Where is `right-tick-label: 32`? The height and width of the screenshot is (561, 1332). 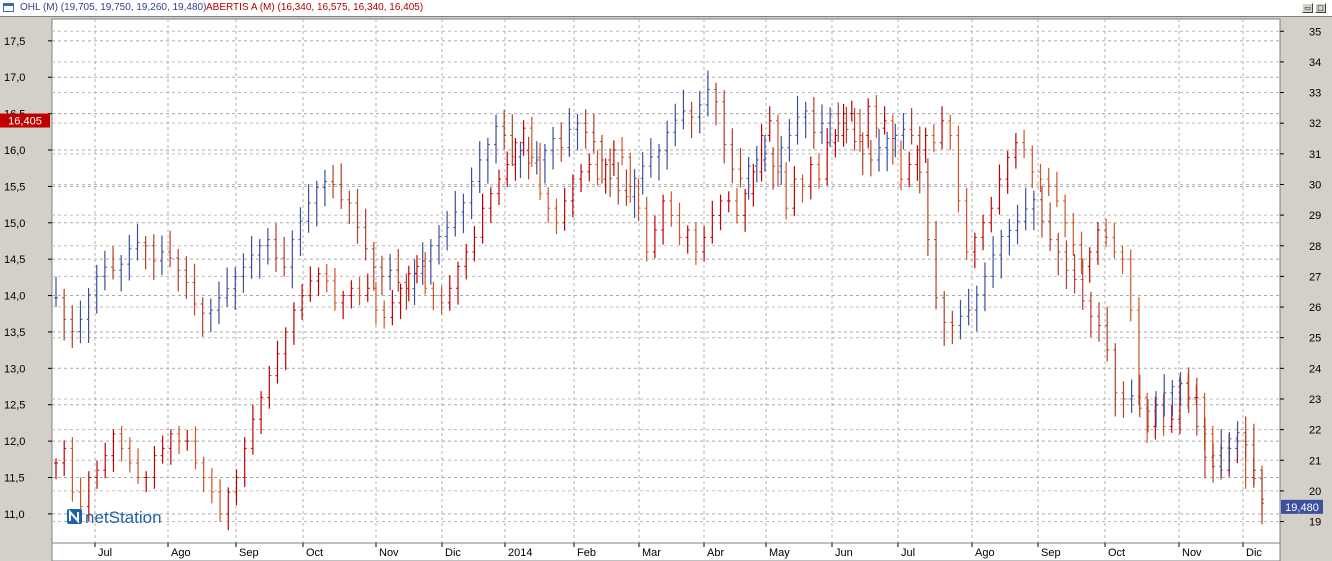
right-tick-label: 32 is located at coordinates (1315, 124).